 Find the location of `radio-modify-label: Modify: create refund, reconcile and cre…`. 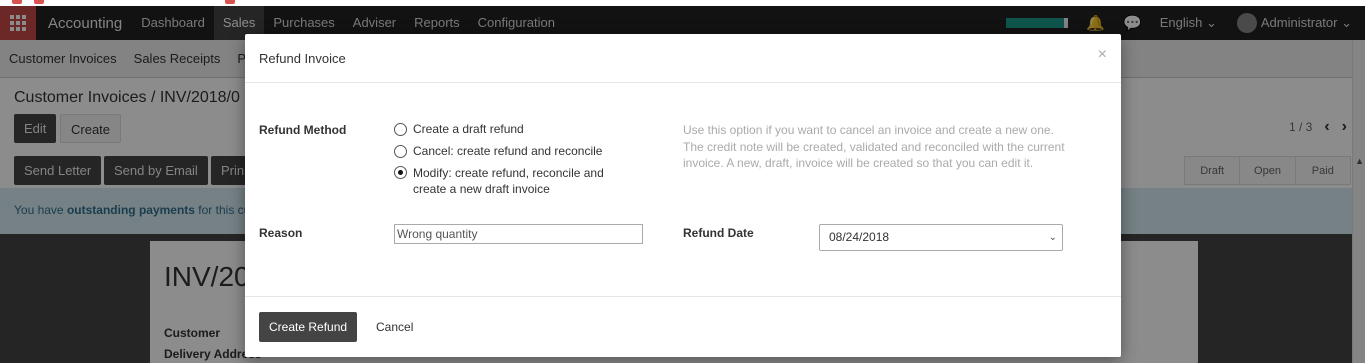

radio-modify-label: Modify: create refund, reconcile and cre… is located at coordinates (514, 181).